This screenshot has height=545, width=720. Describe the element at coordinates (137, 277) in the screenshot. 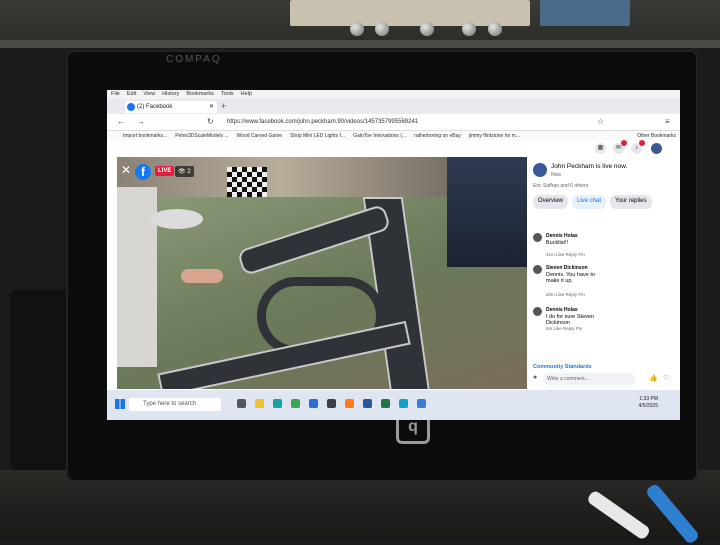

I see `person-arm` at that location.